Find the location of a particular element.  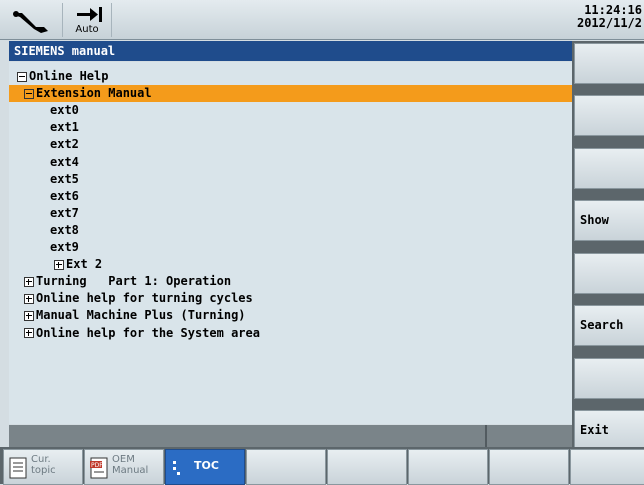

tree-item: Online Help is located at coordinates (290, 76).